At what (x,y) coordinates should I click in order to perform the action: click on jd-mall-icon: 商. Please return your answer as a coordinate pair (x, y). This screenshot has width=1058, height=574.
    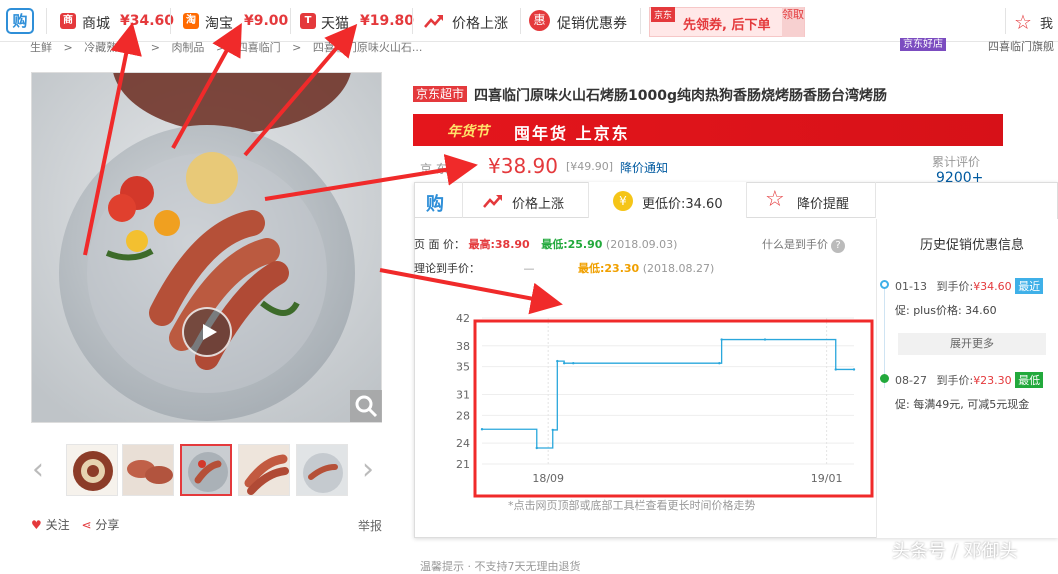
    Looking at the image, I should click on (68, 21).